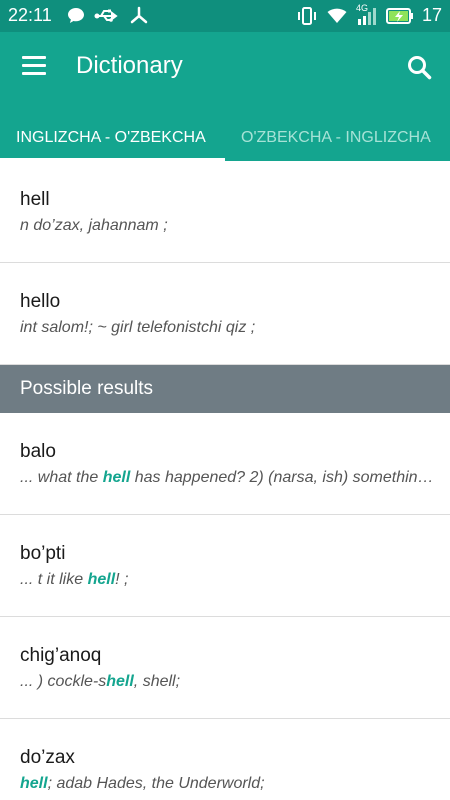 Image resolution: width=450 pixels, height=800 pixels. Describe the element at coordinates (225, 389) in the screenshot. I see `section-header: Possible results` at that location.